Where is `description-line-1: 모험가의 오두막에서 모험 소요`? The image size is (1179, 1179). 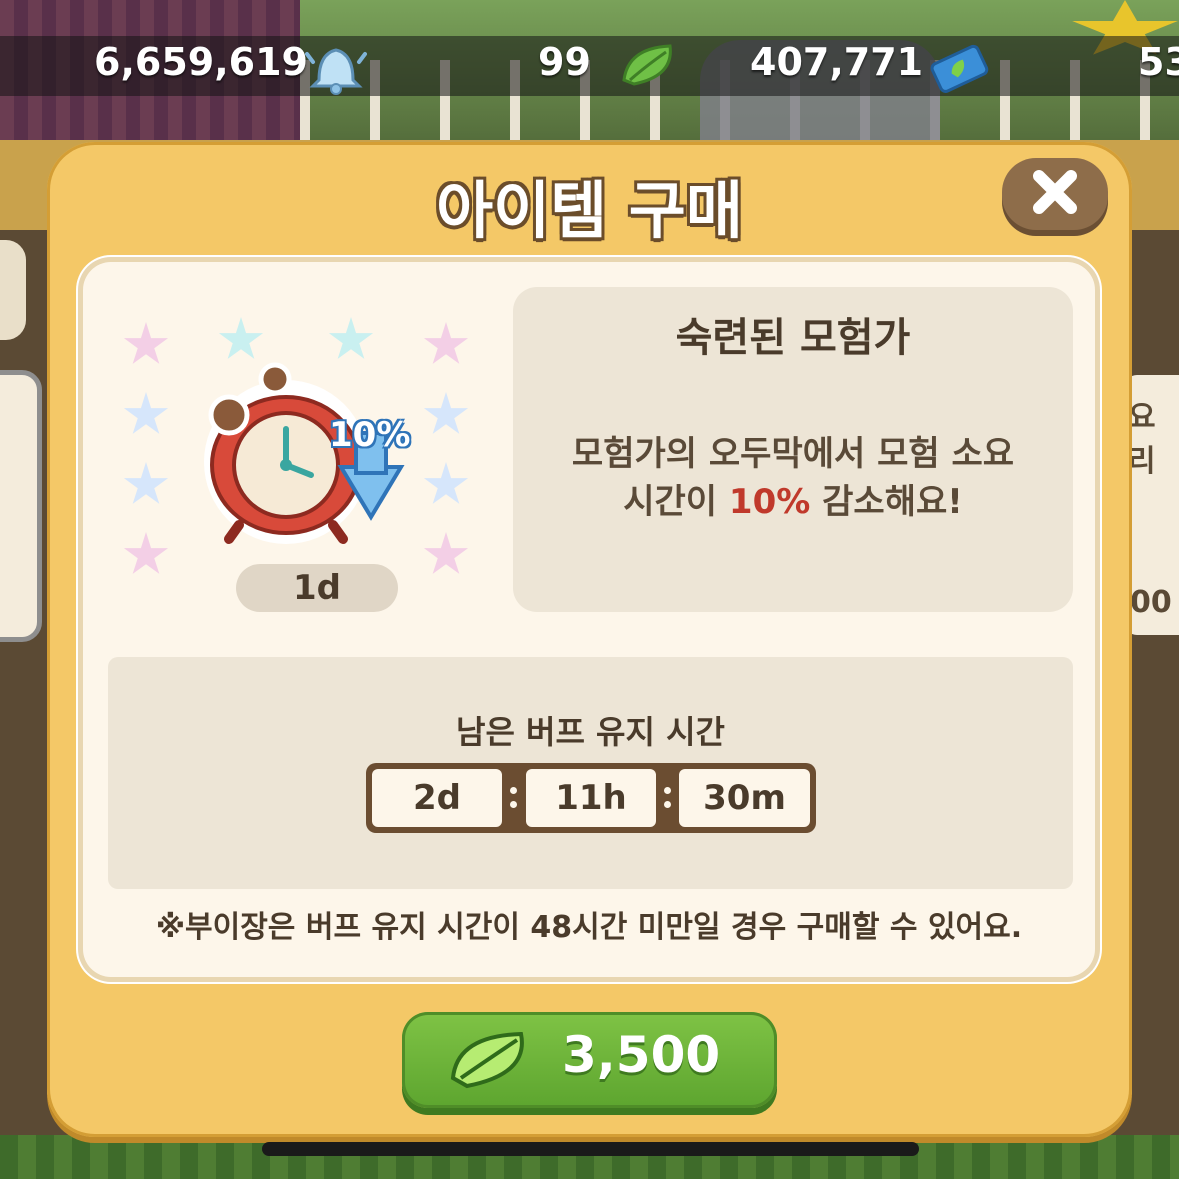 description-line-1: 모험가의 오두막에서 모험 소요 is located at coordinates (793, 454).